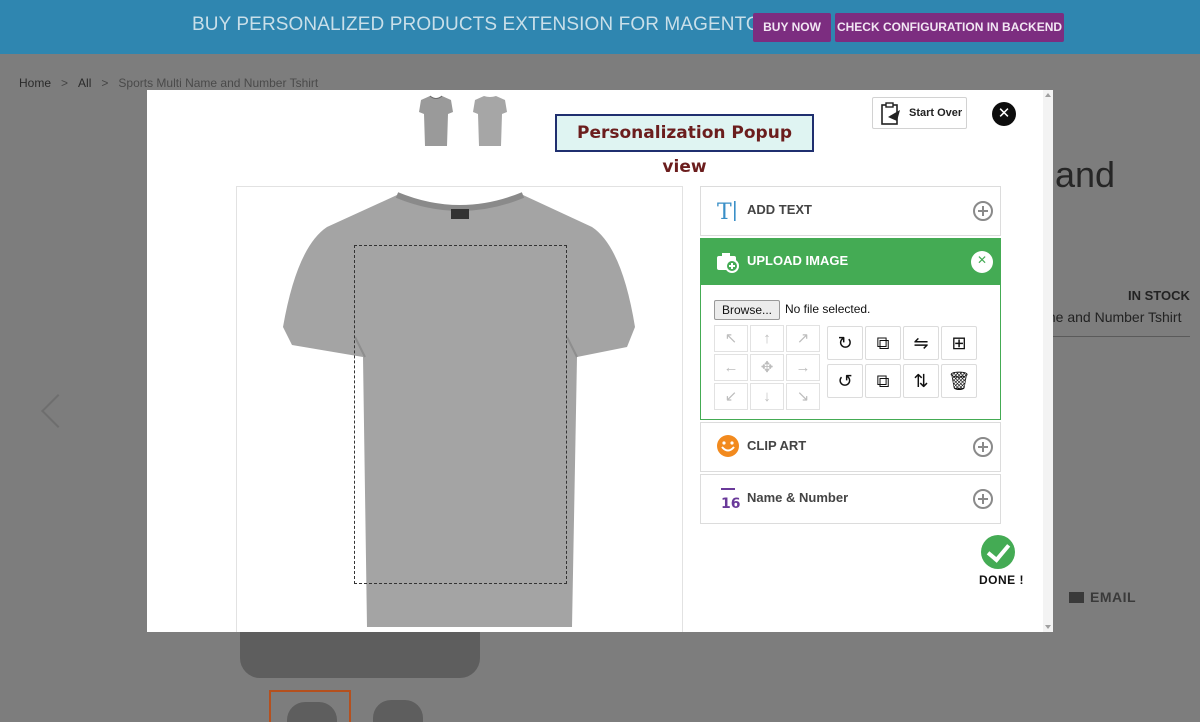  Describe the element at coordinates (684, 145) in the screenshot. I see `popup-view-label: Personalization Popup view` at that location.